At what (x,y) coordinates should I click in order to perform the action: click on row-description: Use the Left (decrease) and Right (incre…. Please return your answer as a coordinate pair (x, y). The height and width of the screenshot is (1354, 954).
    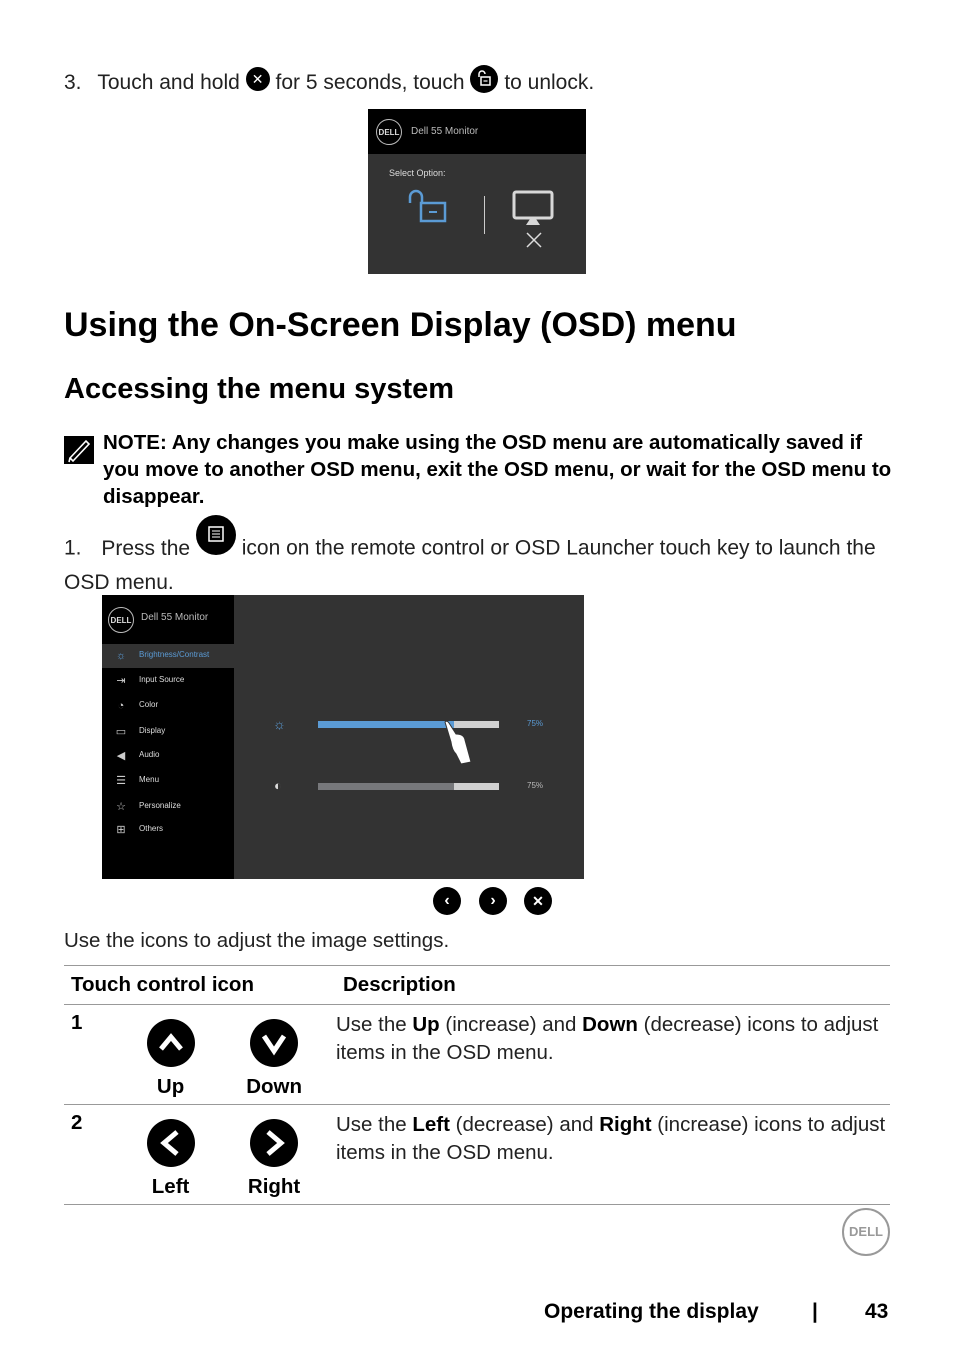
    Looking at the image, I should click on (613, 1154).